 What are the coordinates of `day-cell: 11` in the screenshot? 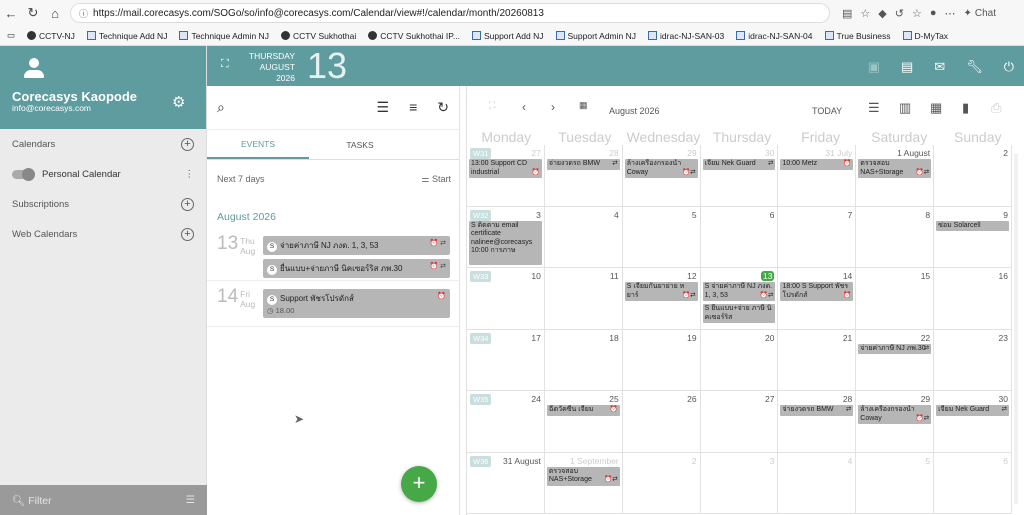 It's located at (584, 298).